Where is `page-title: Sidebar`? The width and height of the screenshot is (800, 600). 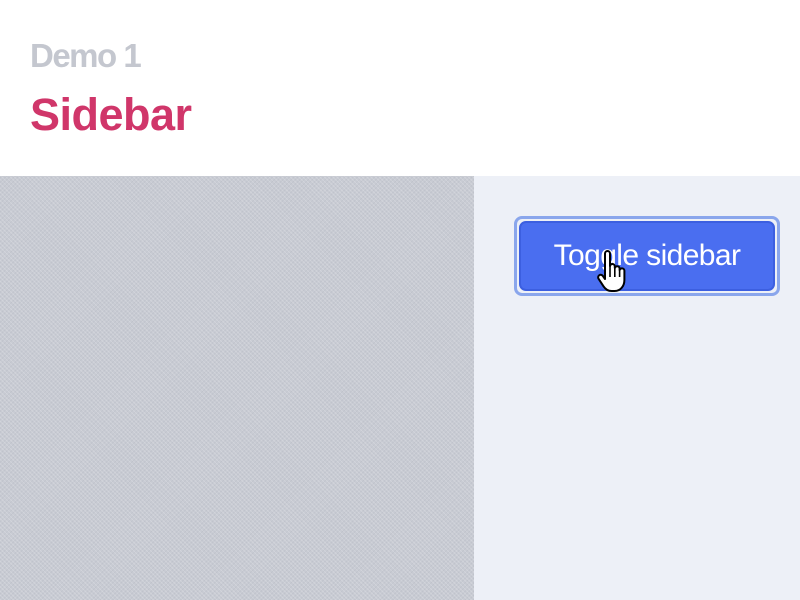 page-title: Sidebar is located at coordinates (111, 114).